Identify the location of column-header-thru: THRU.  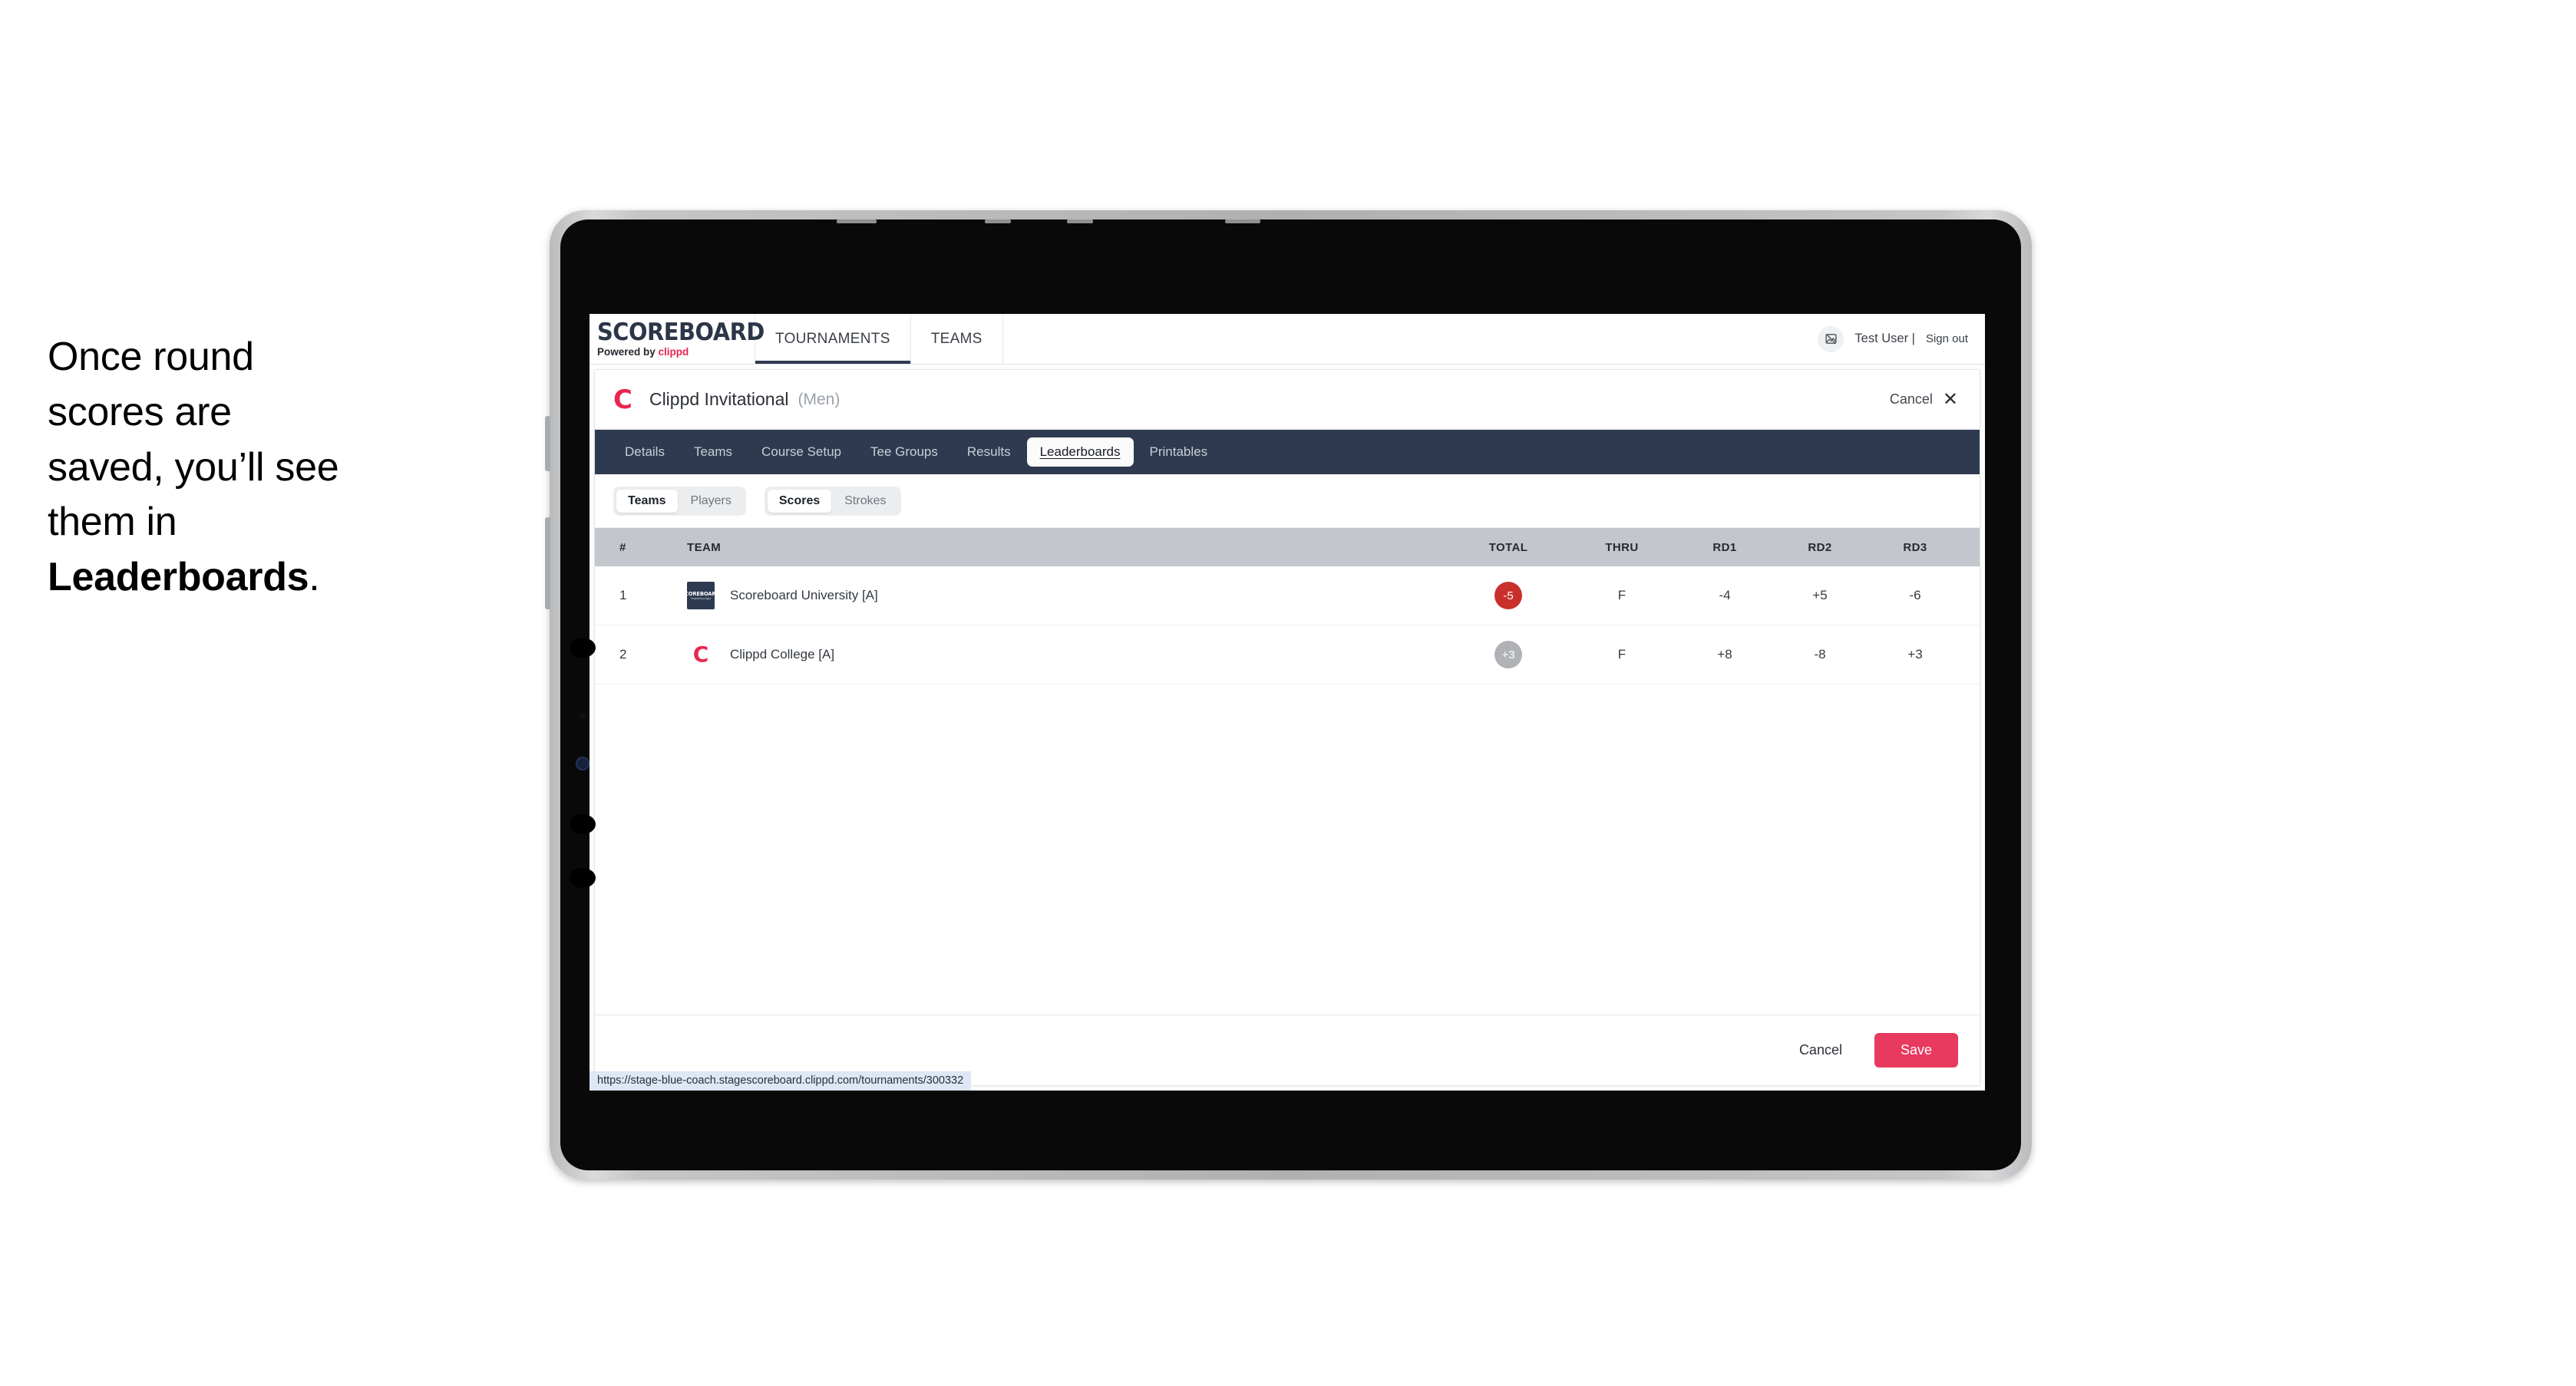
(1622, 547).